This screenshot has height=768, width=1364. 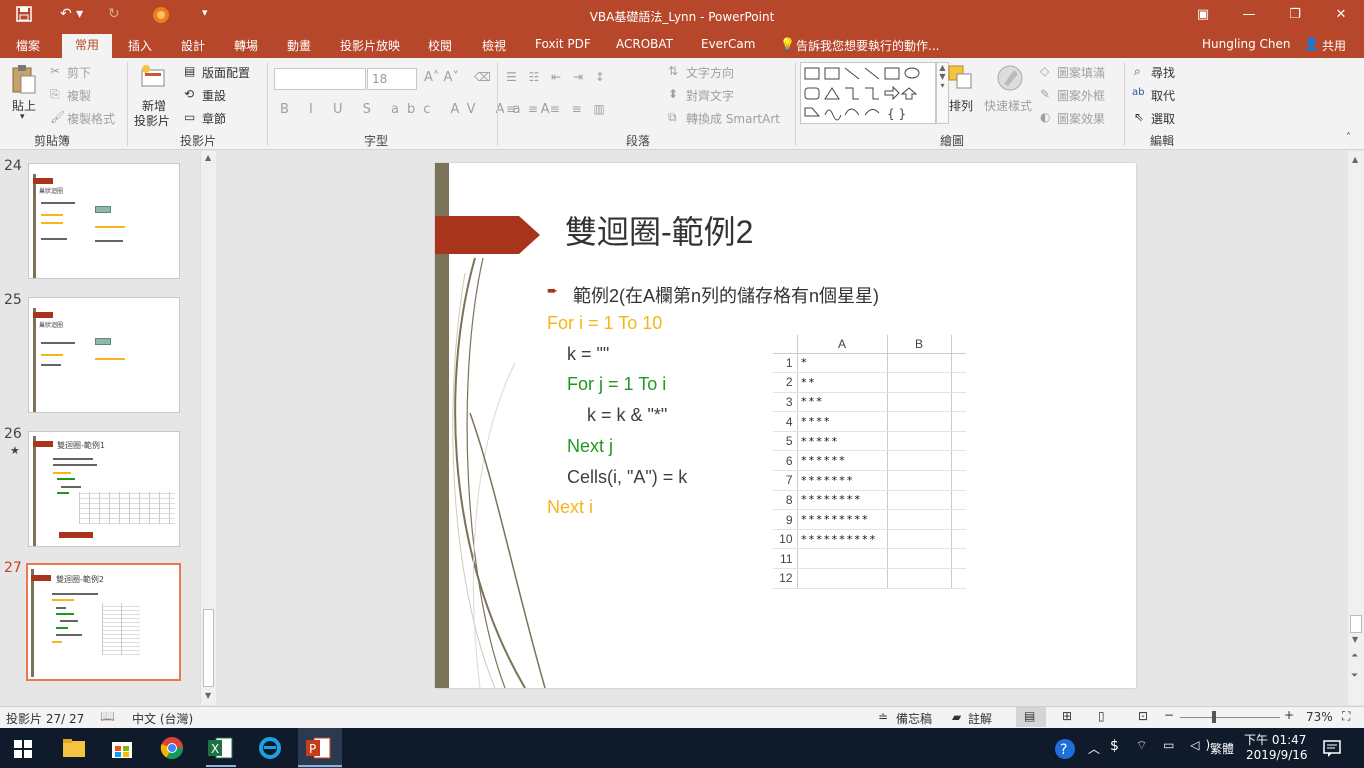 What do you see at coordinates (79, 72) in the screenshot?
I see `cut-button: 剪下` at bounding box center [79, 72].